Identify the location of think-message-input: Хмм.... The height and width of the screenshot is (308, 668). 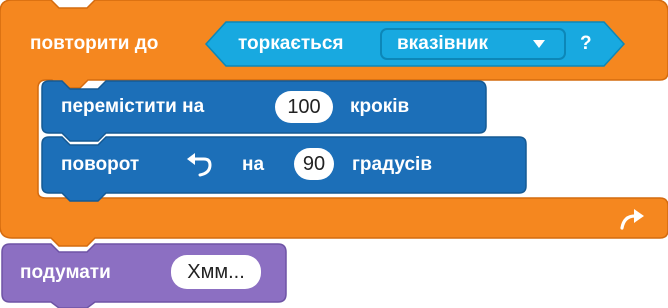
(216, 272).